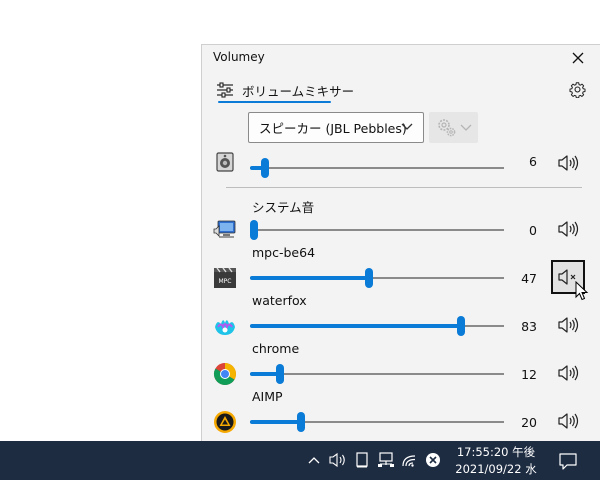 This screenshot has width=600, height=480. I want to click on session-row: waterfox 83, so click(401, 315).